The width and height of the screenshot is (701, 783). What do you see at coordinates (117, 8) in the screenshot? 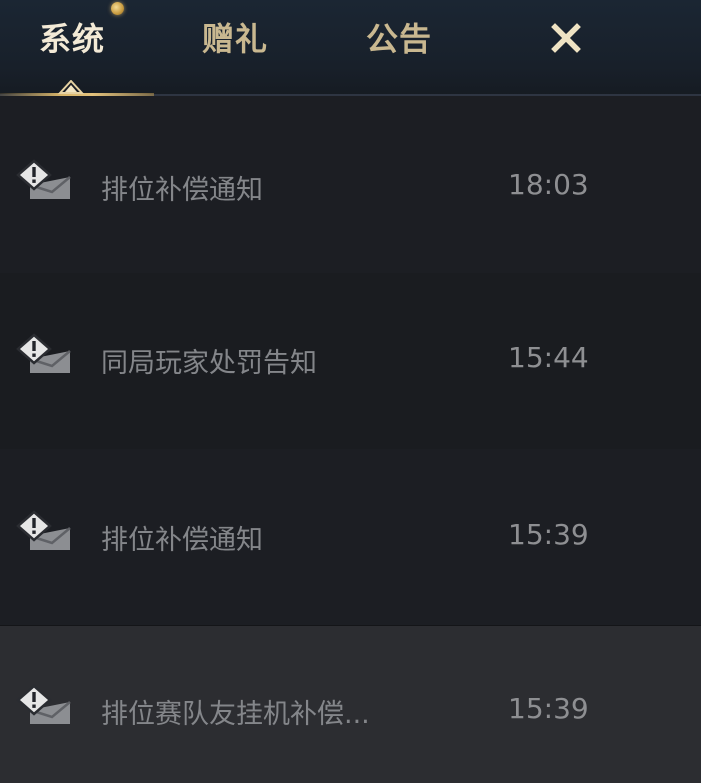
I see `notification-dot-icon` at bounding box center [117, 8].